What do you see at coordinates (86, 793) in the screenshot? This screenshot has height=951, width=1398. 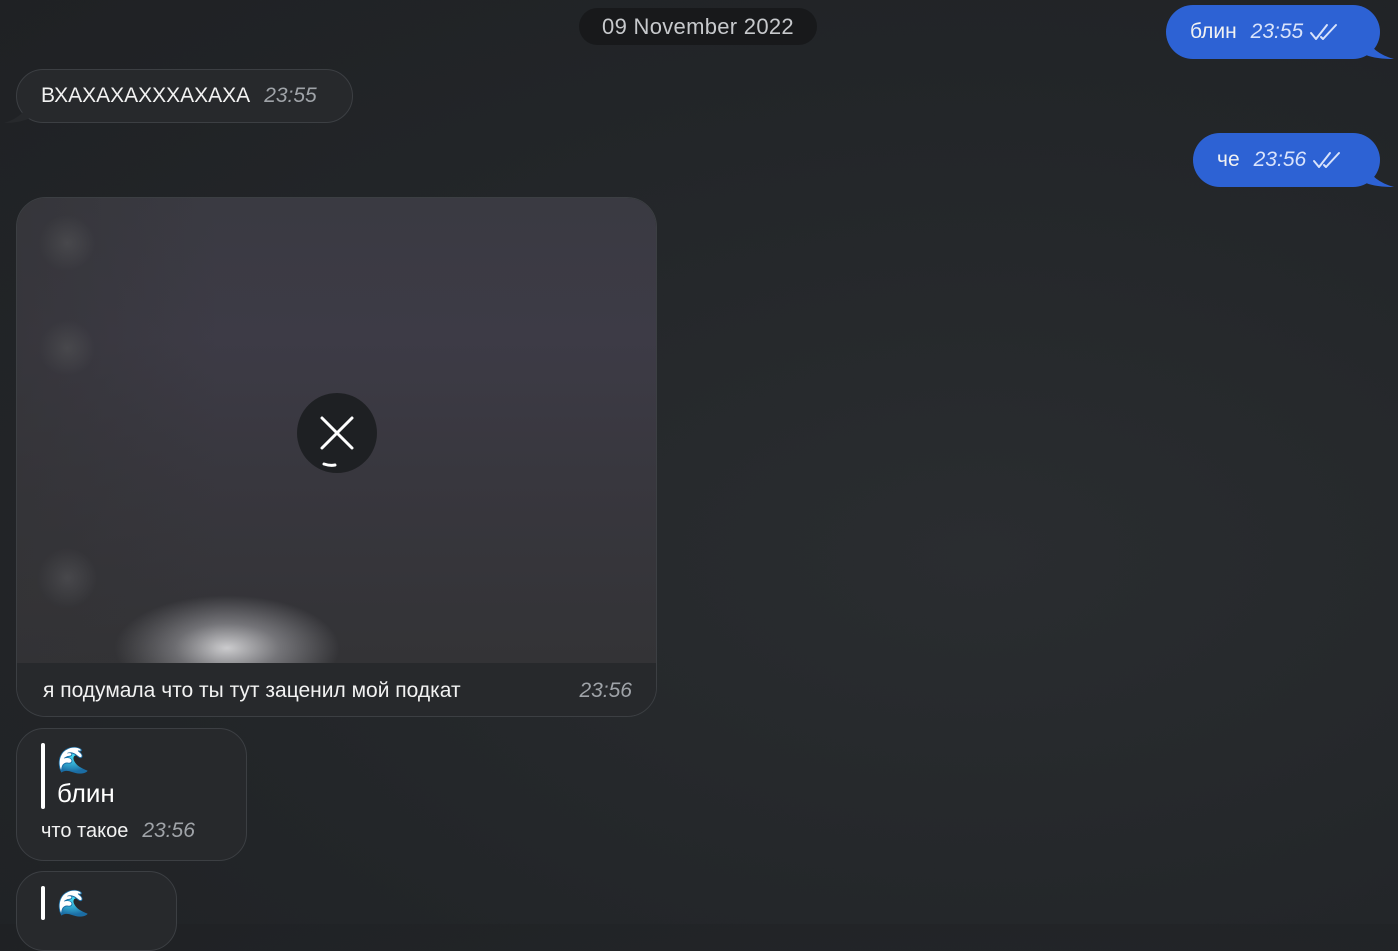 I see `quoted-text: блин` at bounding box center [86, 793].